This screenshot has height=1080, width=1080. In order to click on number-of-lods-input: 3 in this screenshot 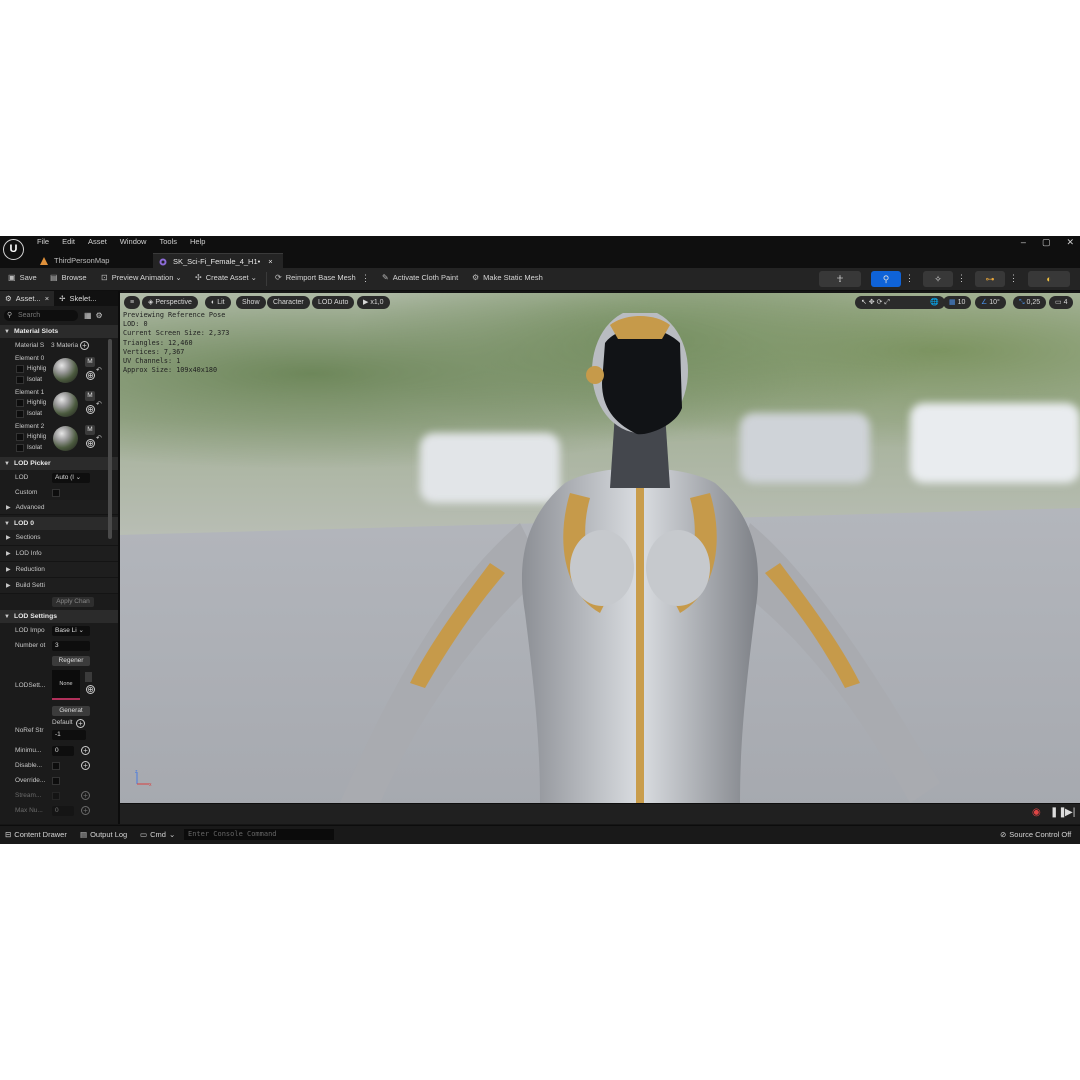, I will do `click(71, 646)`.